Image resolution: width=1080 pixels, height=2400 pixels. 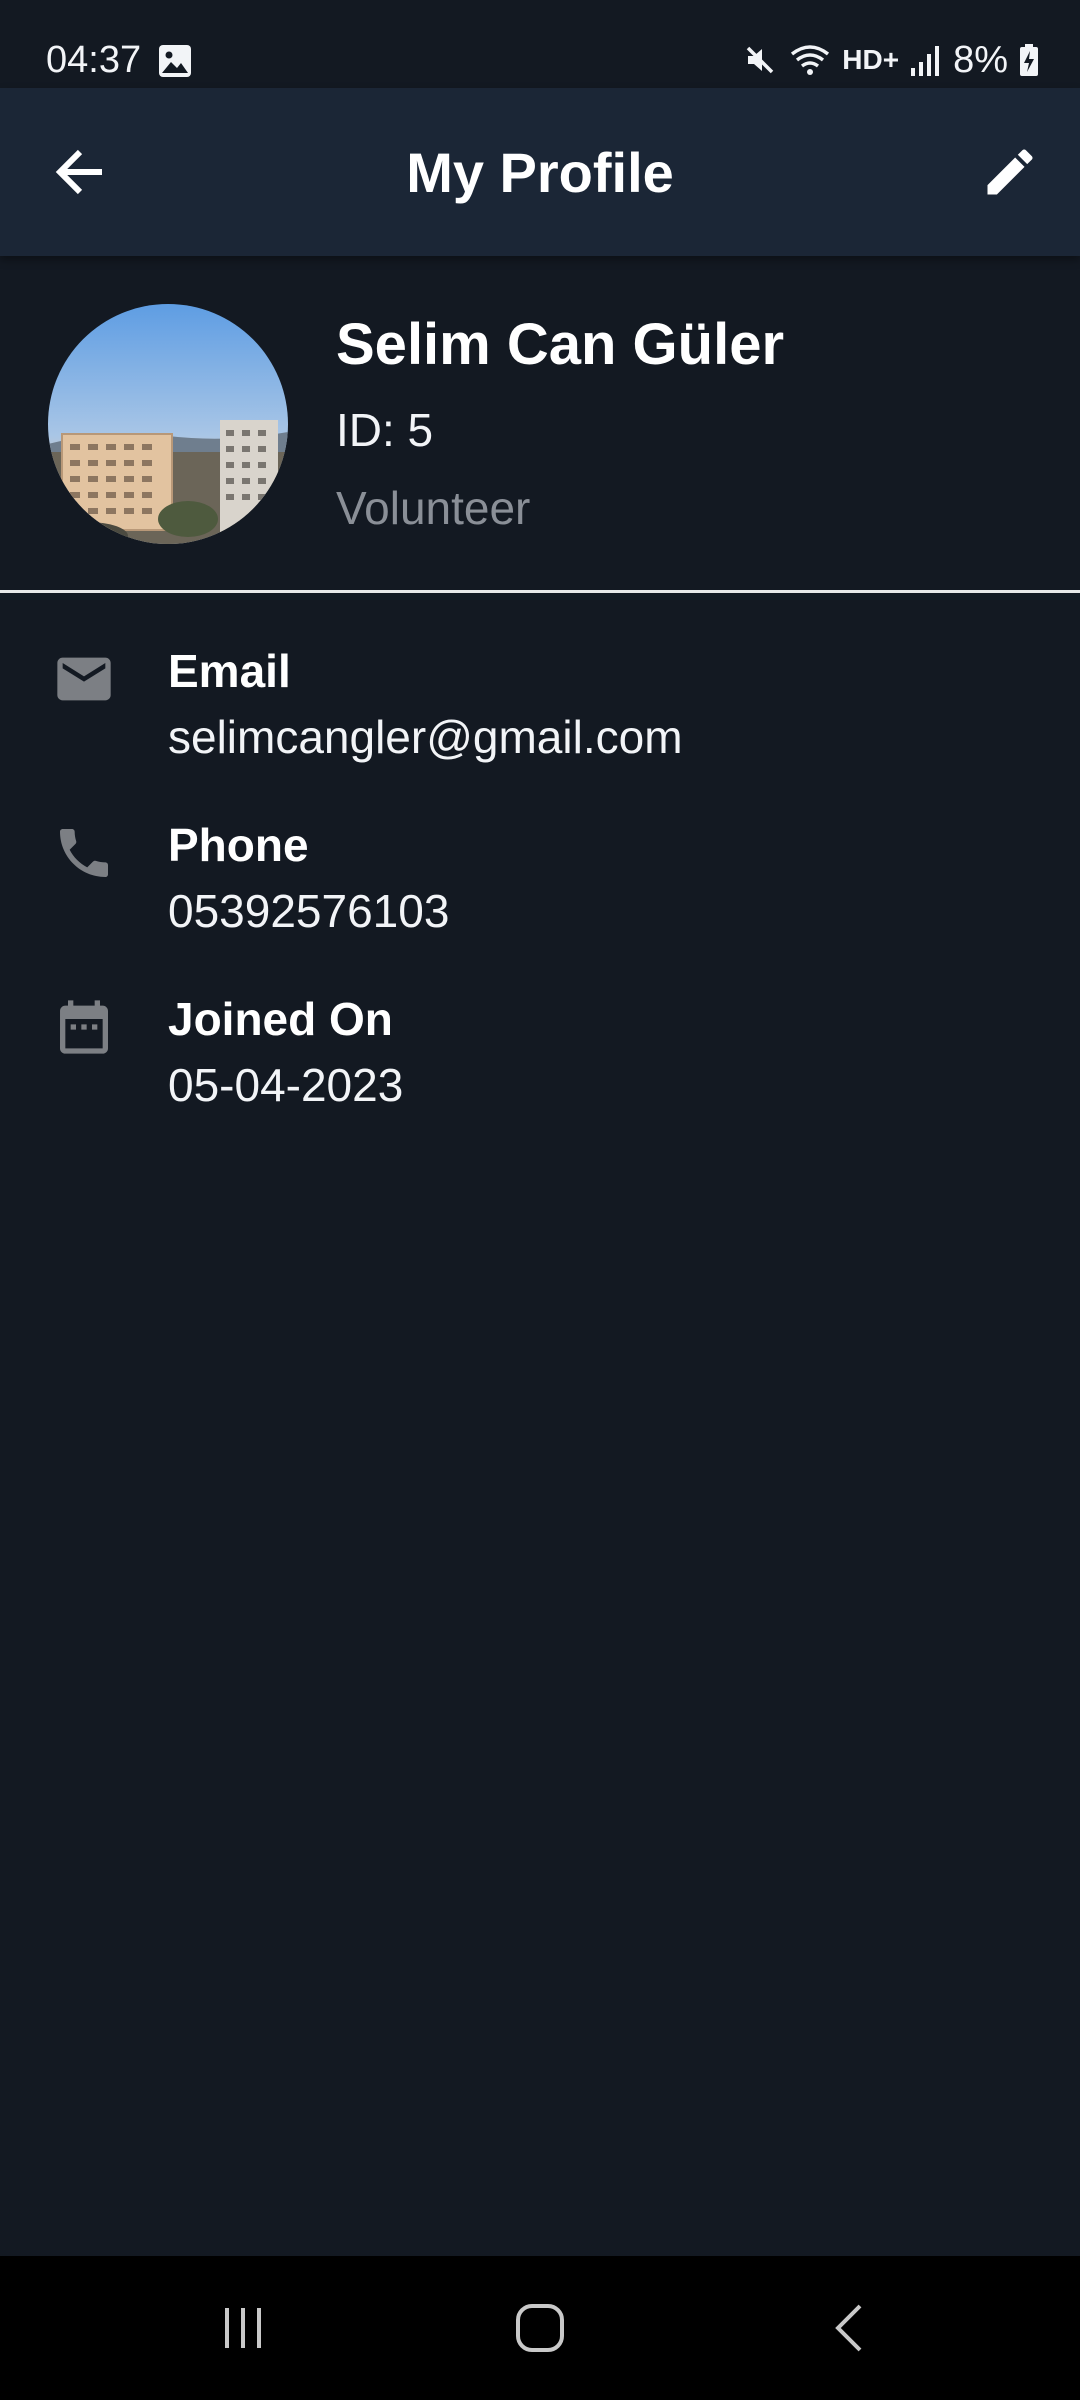 I want to click on home-button, so click(x=540, y=2328).